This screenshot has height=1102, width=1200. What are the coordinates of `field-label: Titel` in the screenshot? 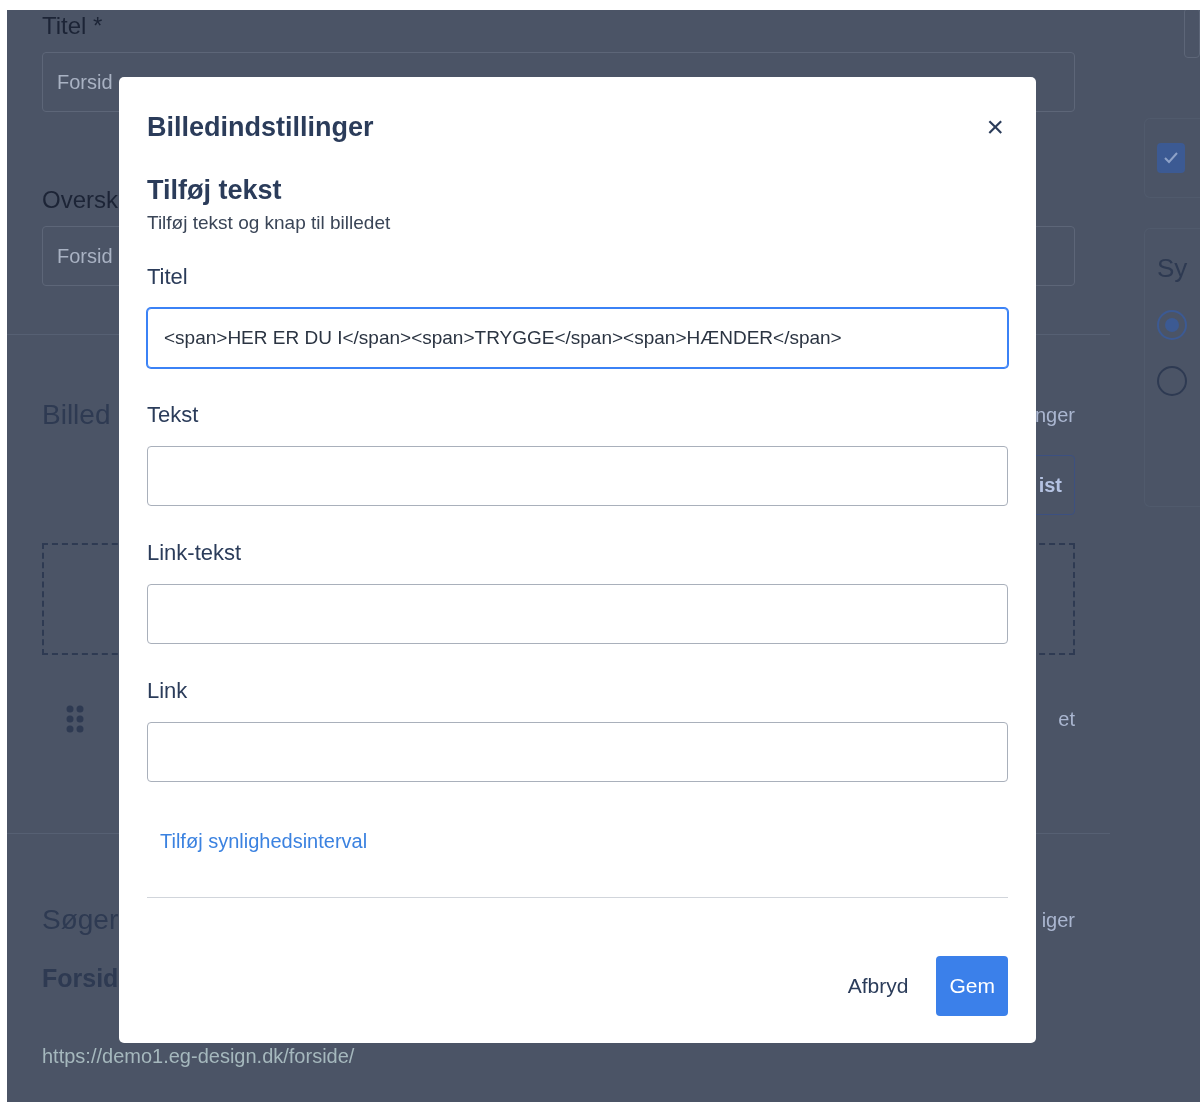 It's located at (168, 277).